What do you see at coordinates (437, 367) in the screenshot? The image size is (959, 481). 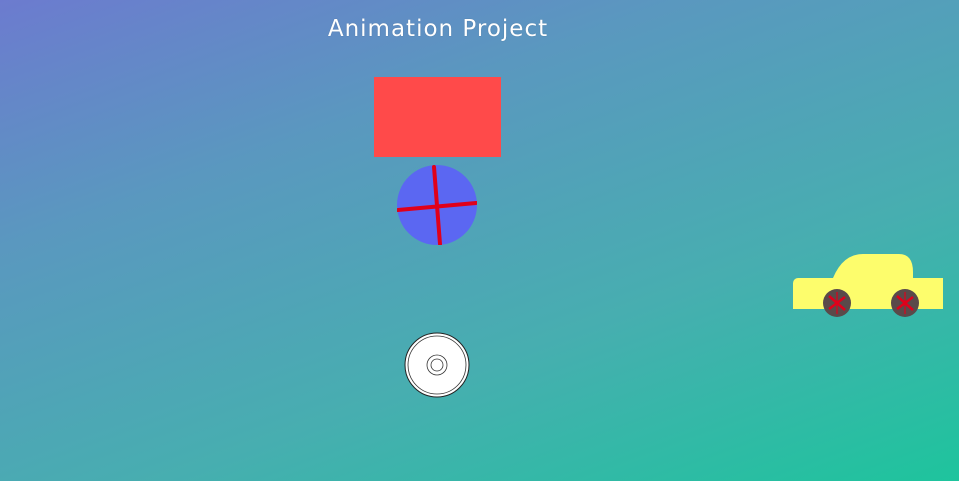 I see `disc-icon` at bounding box center [437, 367].